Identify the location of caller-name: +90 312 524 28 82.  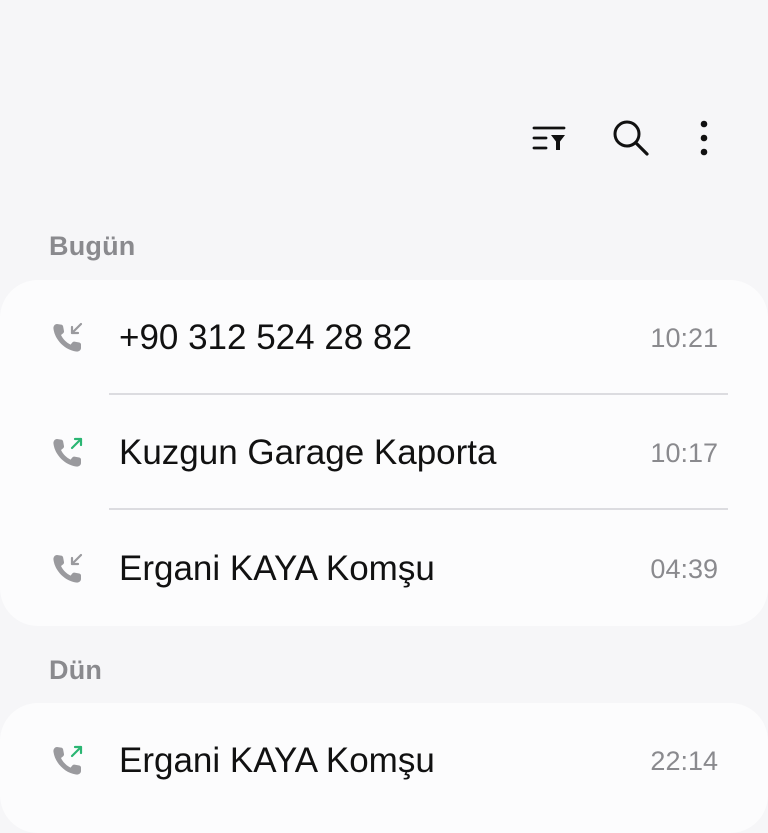
(265, 337).